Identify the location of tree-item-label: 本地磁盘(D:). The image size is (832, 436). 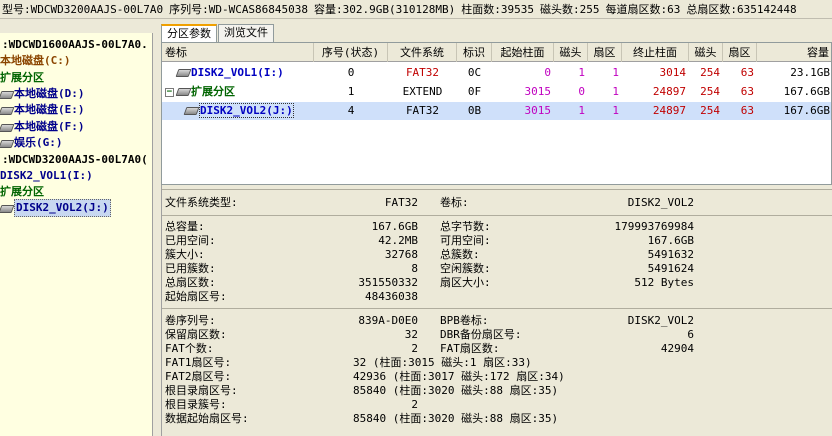
(49, 93).